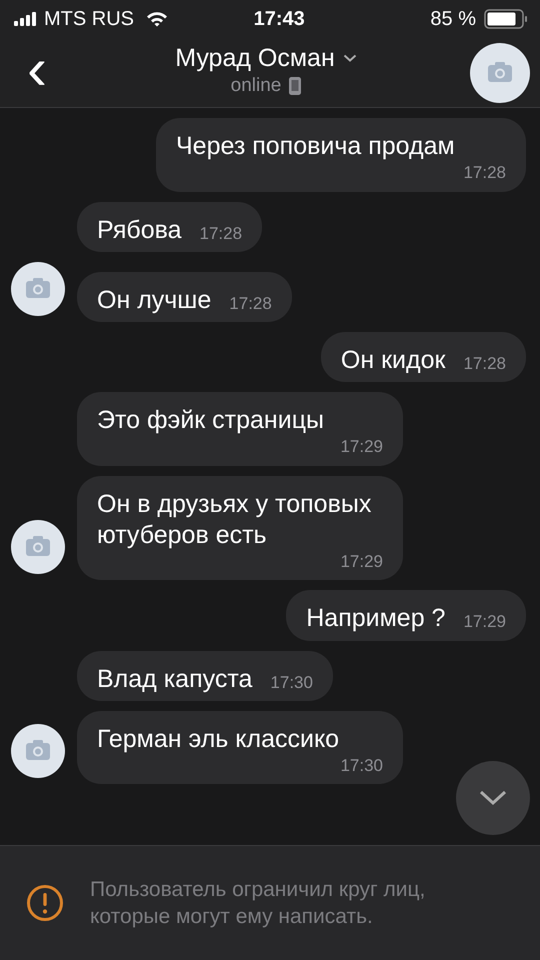 The width and height of the screenshot is (540, 960). Describe the element at coordinates (210, 420) in the screenshot. I see `message-text: Это фэйк страницы` at that location.